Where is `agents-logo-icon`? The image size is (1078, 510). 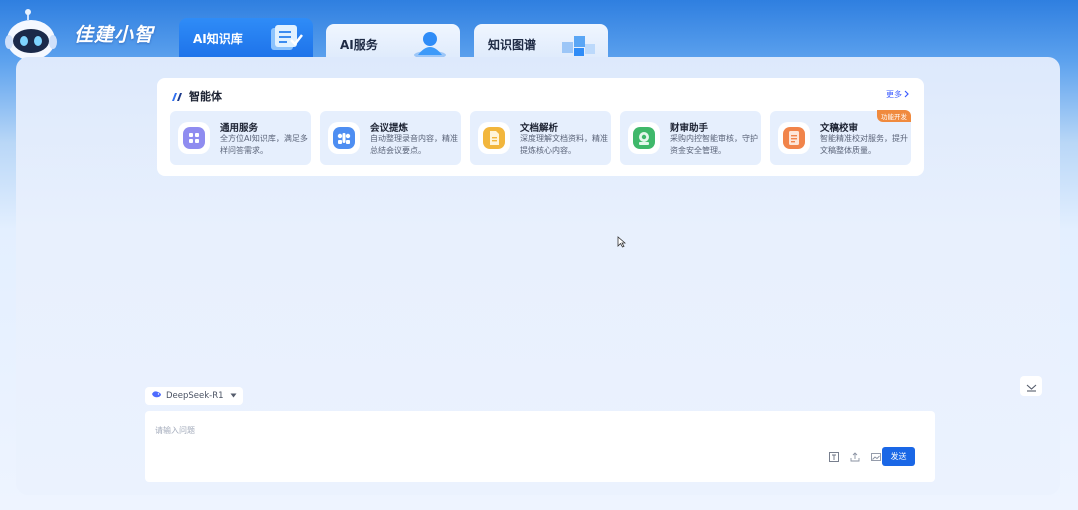
agents-logo-icon is located at coordinates (177, 96).